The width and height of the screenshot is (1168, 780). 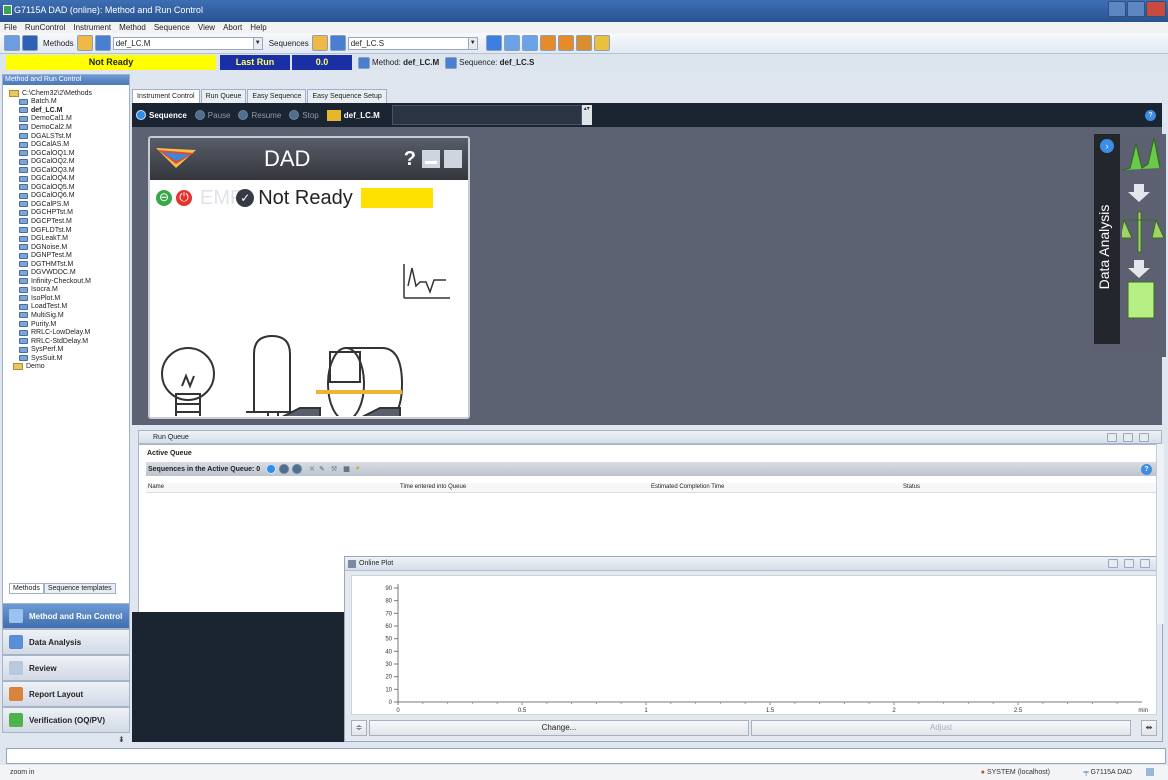 What do you see at coordinates (69, 367) in the screenshot?
I see `tree-folder-demo: Demo` at bounding box center [69, 367].